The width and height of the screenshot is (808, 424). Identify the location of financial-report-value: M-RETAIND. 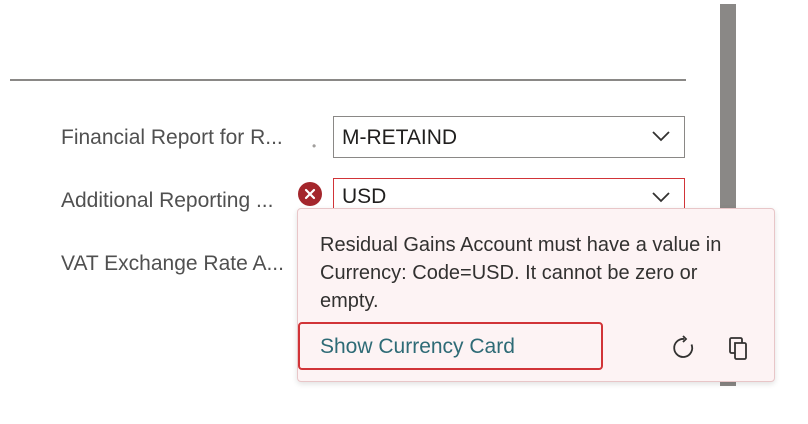
(400, 137).